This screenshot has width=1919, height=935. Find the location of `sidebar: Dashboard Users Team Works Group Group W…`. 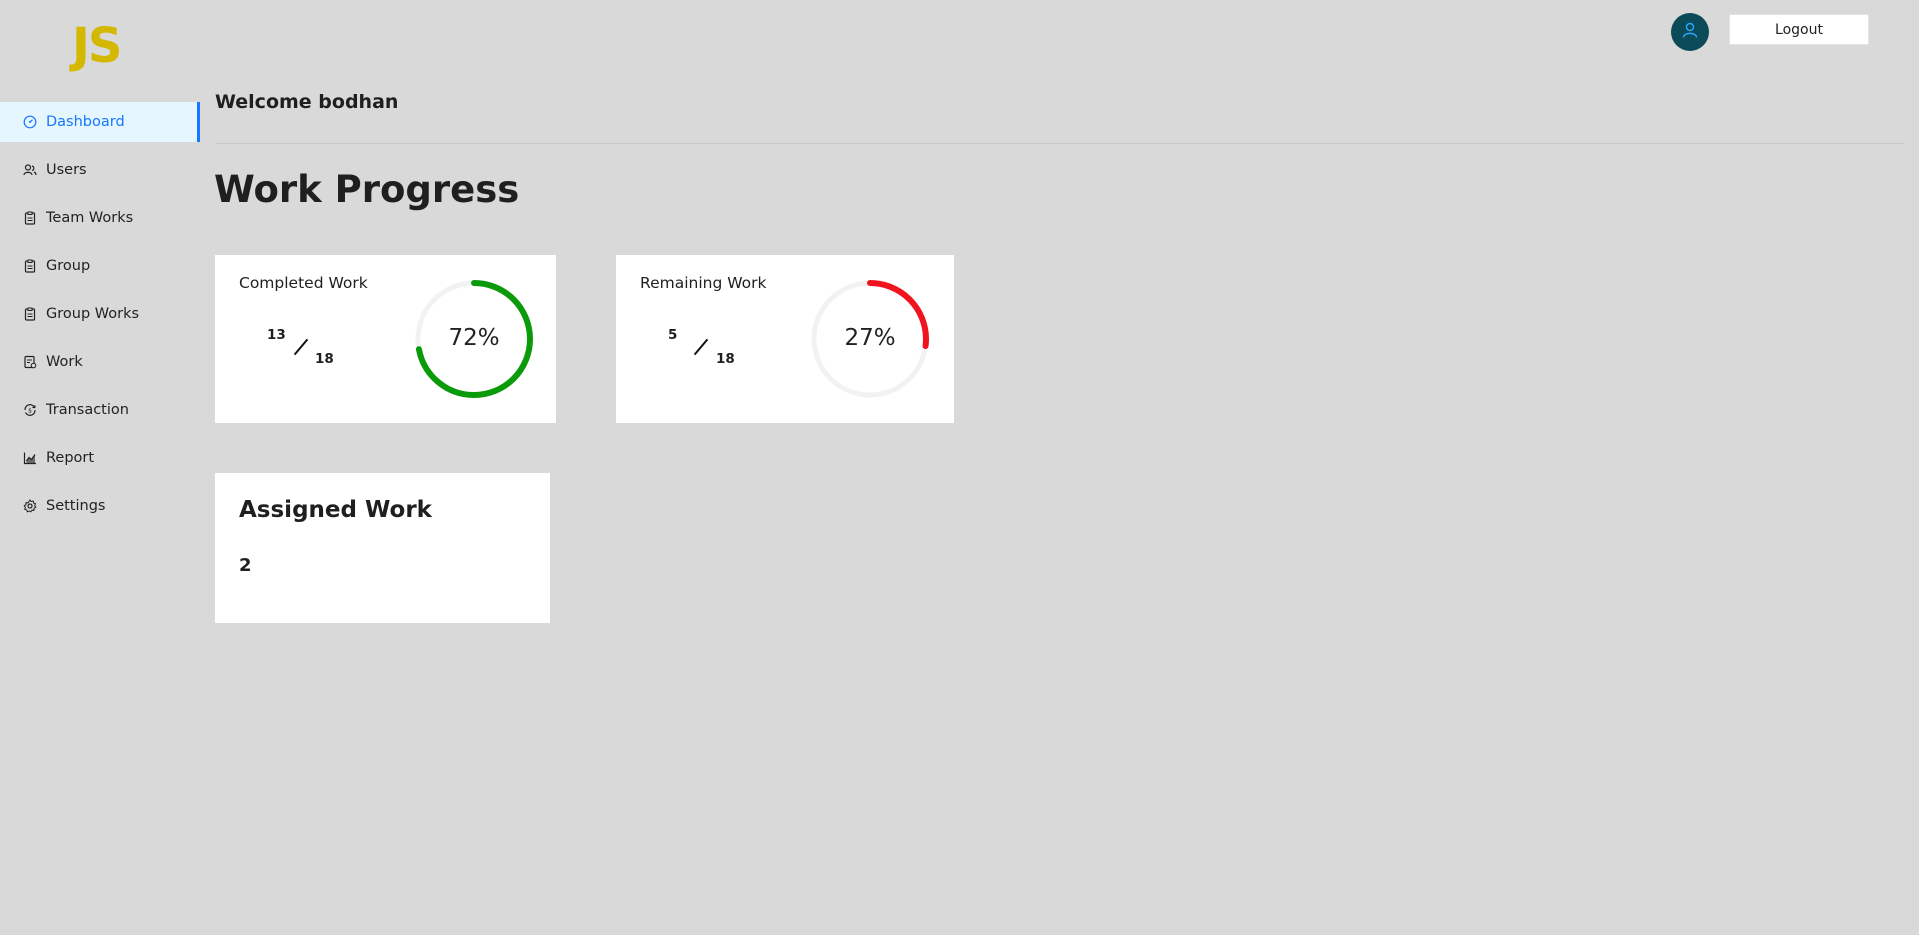

sidebar: Dashboard Users Team Works Group Group W… is located at coordinates (100, 318).